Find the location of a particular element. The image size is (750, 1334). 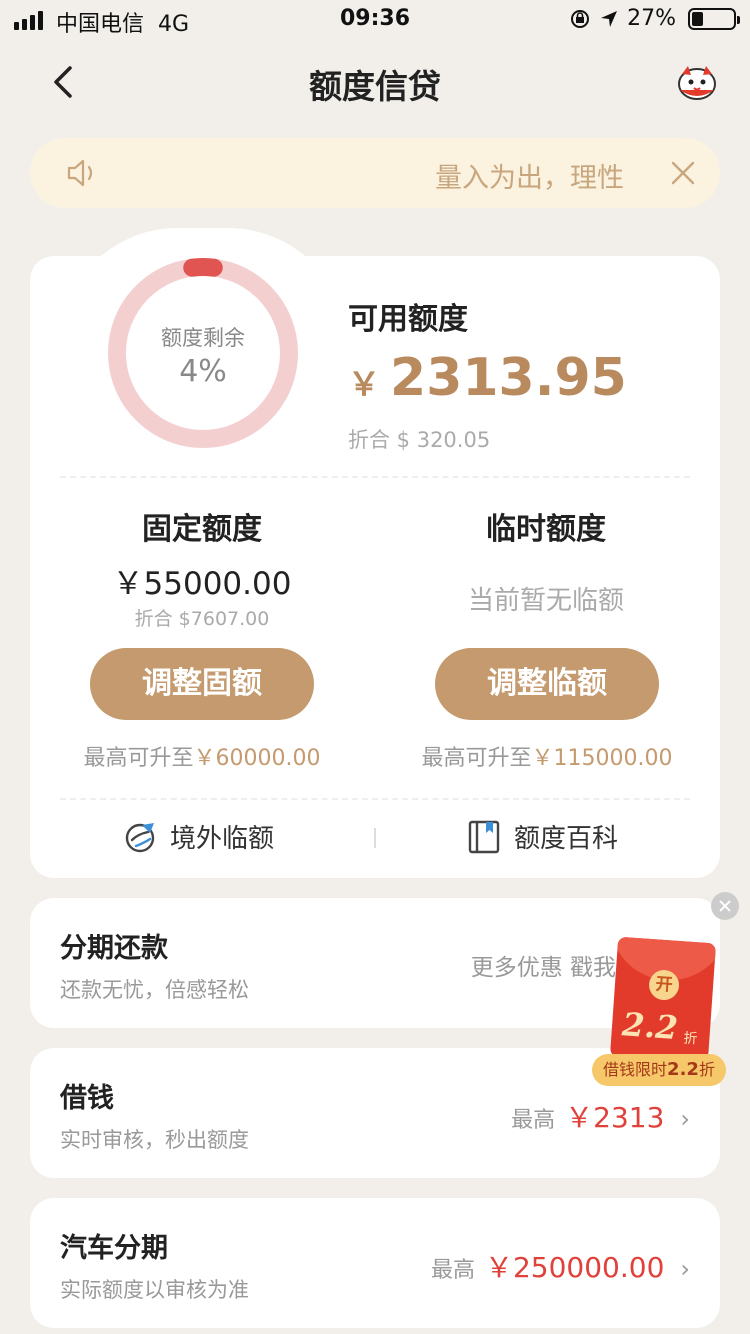

available-amount: ￥ 2313.95 is located at coordinates (487, 378).